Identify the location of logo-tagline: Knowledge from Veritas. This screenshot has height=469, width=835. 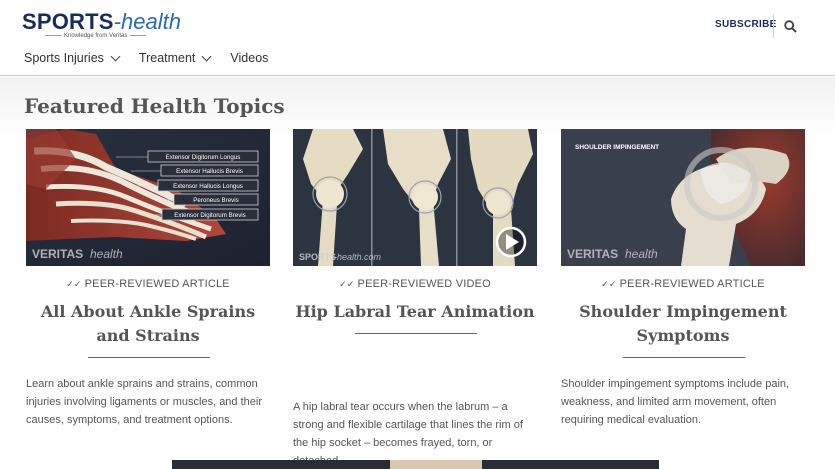
(95, 36).